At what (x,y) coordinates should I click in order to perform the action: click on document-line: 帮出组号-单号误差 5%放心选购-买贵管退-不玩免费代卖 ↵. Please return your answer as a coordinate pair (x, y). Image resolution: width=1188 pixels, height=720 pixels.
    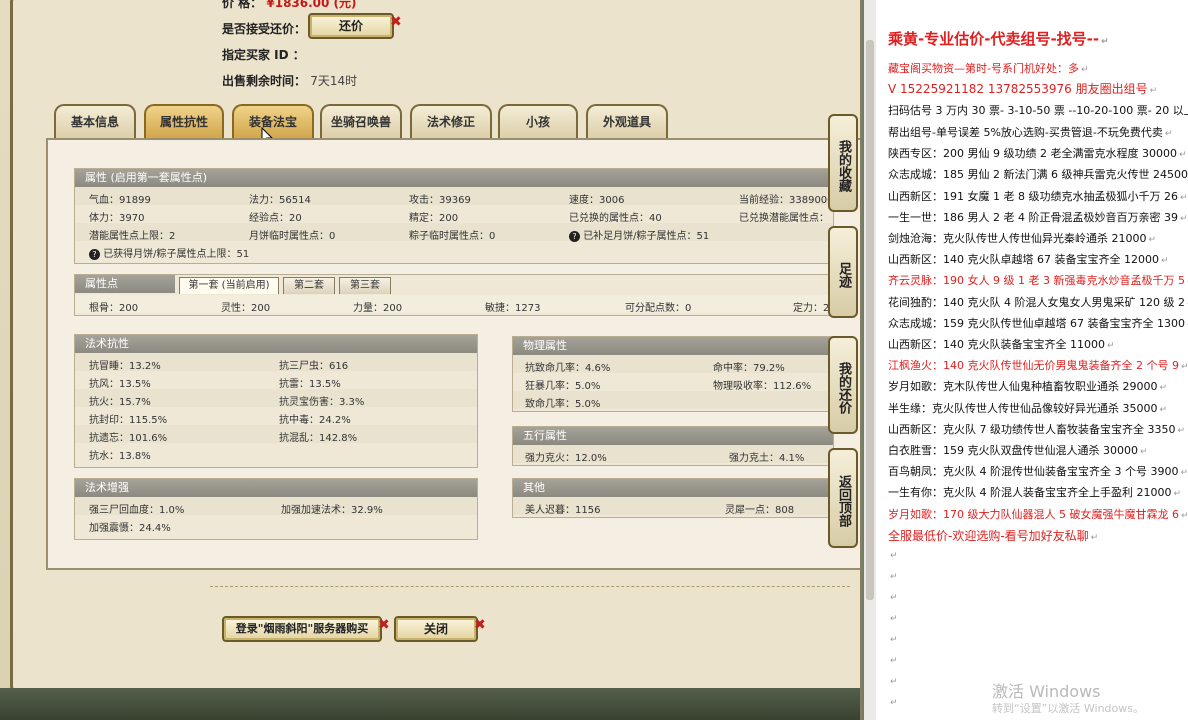
    Looking at the image, I should click on (1030, 132).